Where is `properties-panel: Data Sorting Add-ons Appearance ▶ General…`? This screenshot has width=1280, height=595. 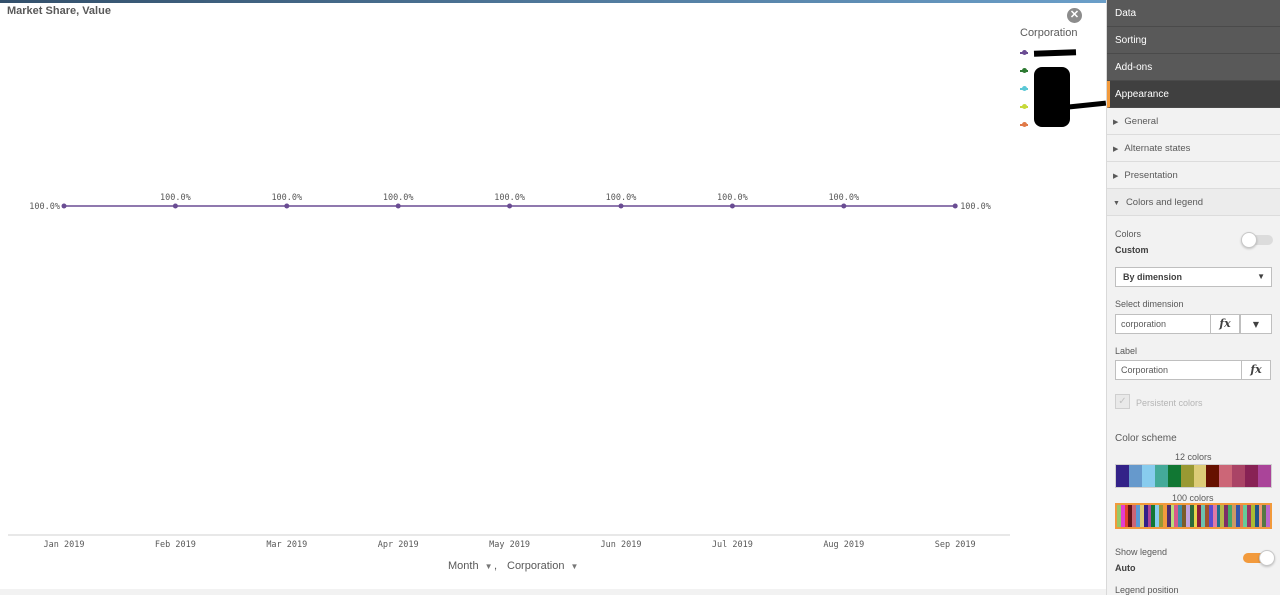
properties-panel: Data Sorting Add-ons Appearance ▶ General… is located at coordinates (1193, 297).